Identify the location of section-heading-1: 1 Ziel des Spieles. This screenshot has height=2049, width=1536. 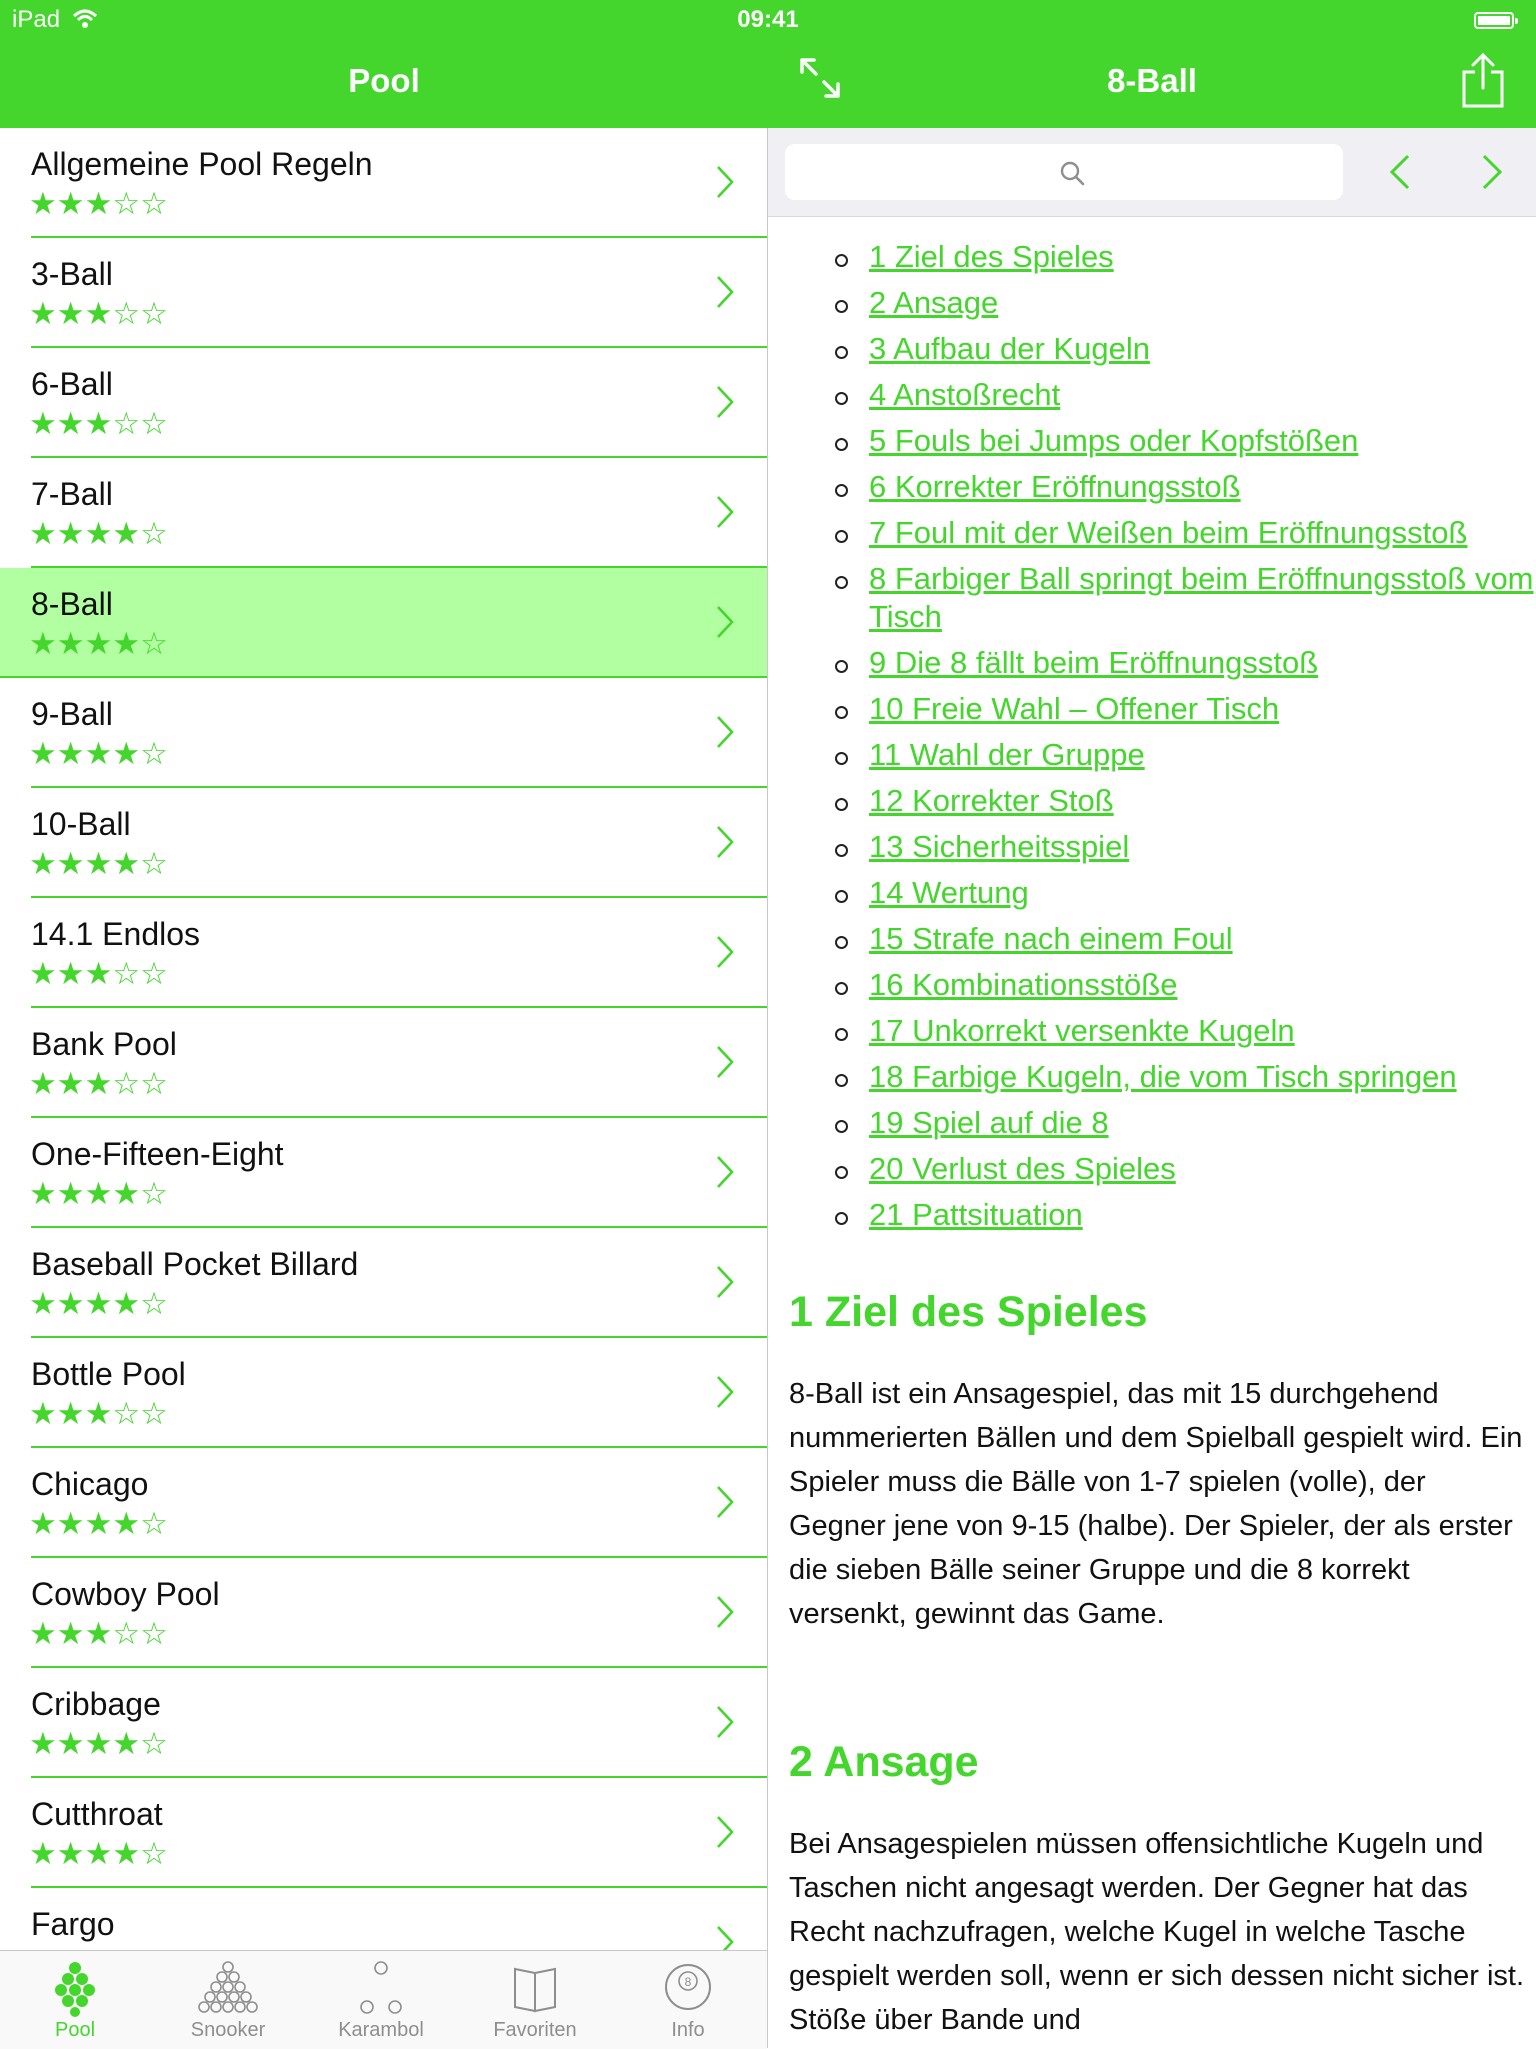
(968, 1312).